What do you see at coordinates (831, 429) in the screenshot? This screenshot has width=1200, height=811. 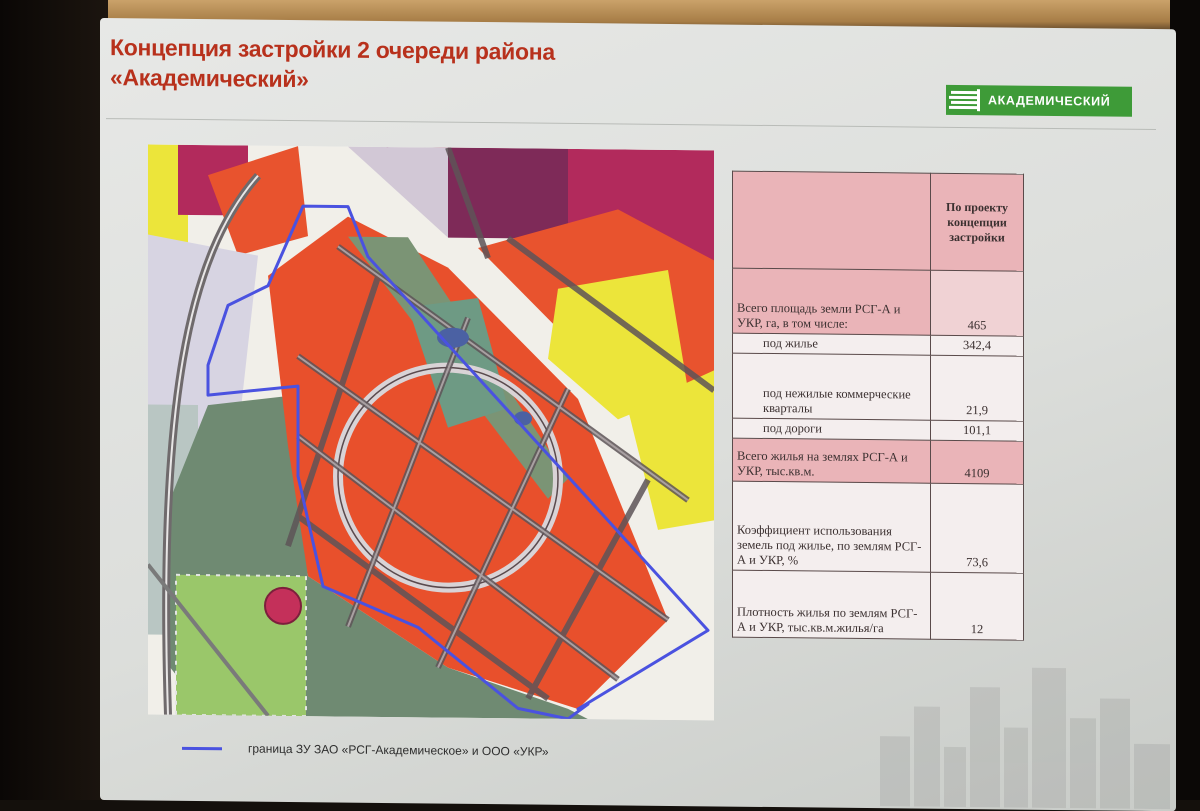 I see `row-label: под дороги` at bounding box center [831, 429].